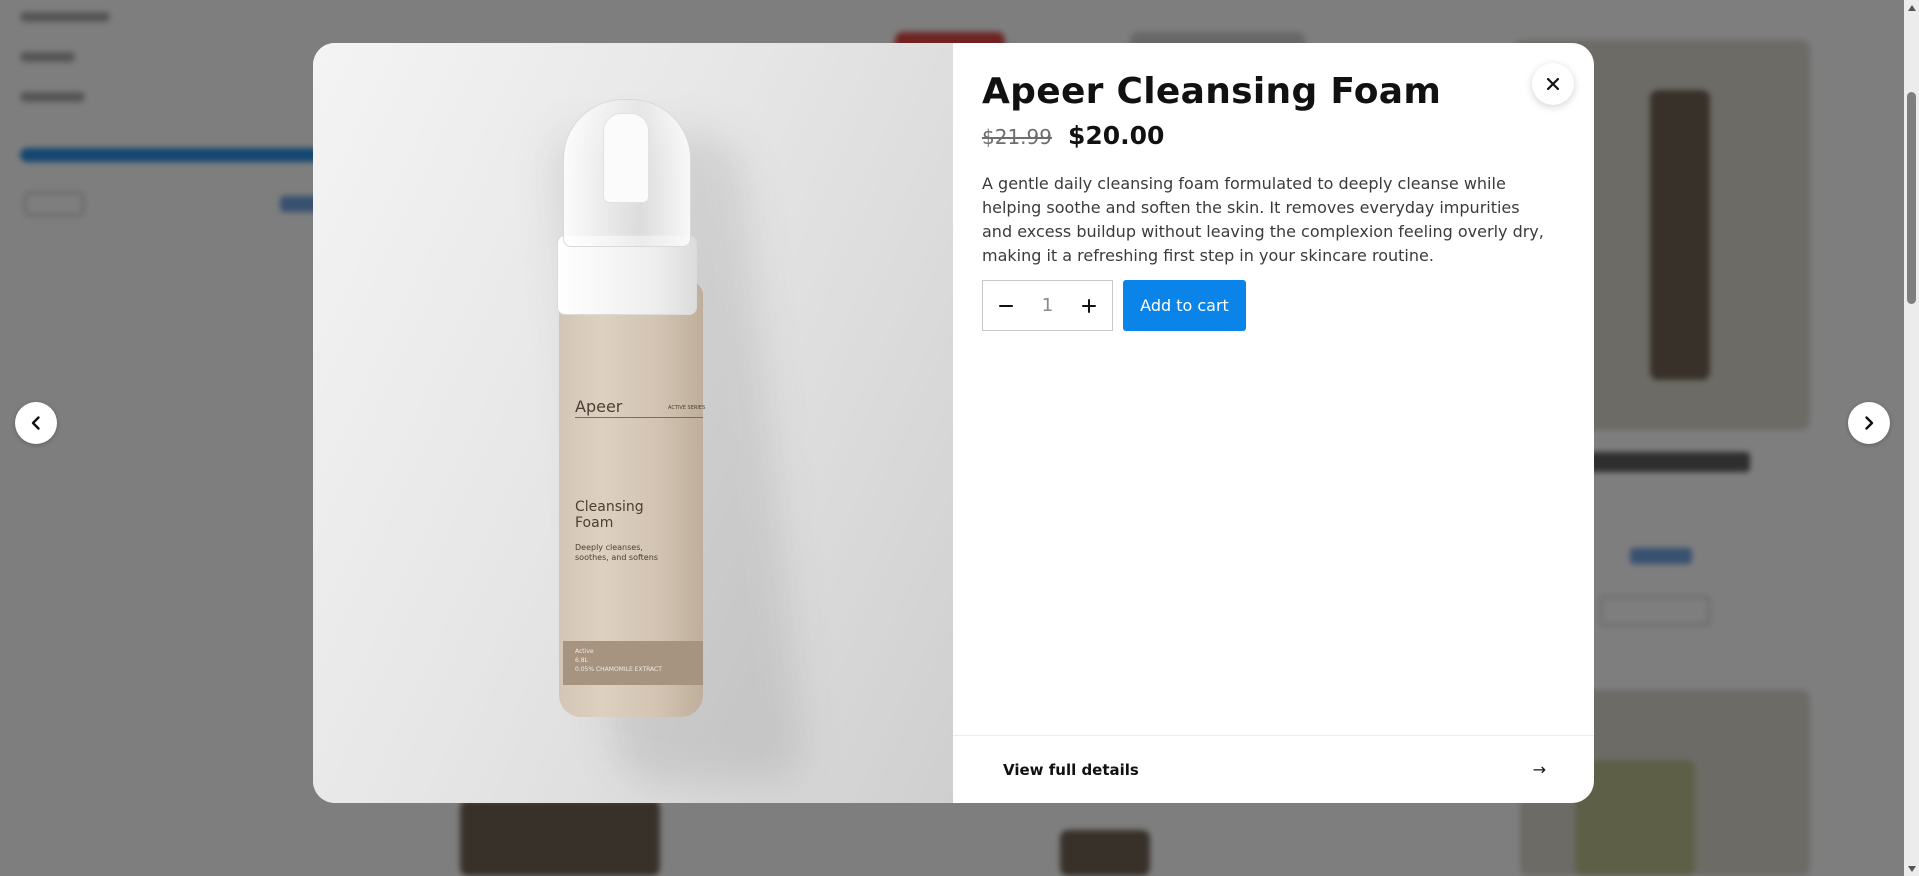 This screenshot has height=876, width=1919. Describe the element at coordinates (618, 660) in the screenshot. I see `package-band-text: Active 6.8L 0.05% CHAMOMILE EXTRACT` at that location.